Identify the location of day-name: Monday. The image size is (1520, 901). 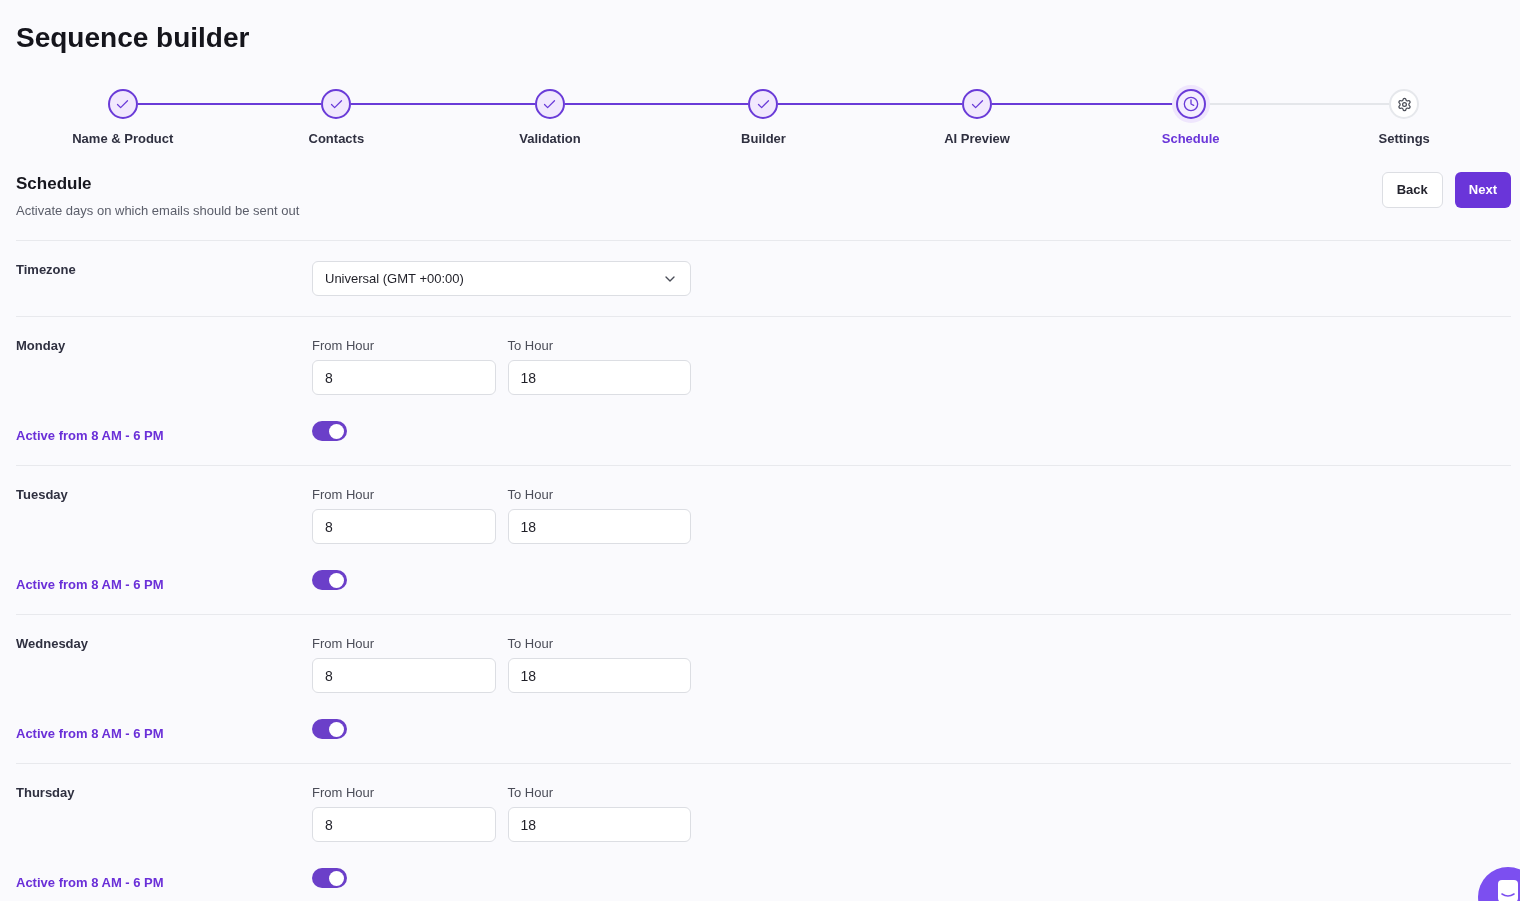
(41, 346).